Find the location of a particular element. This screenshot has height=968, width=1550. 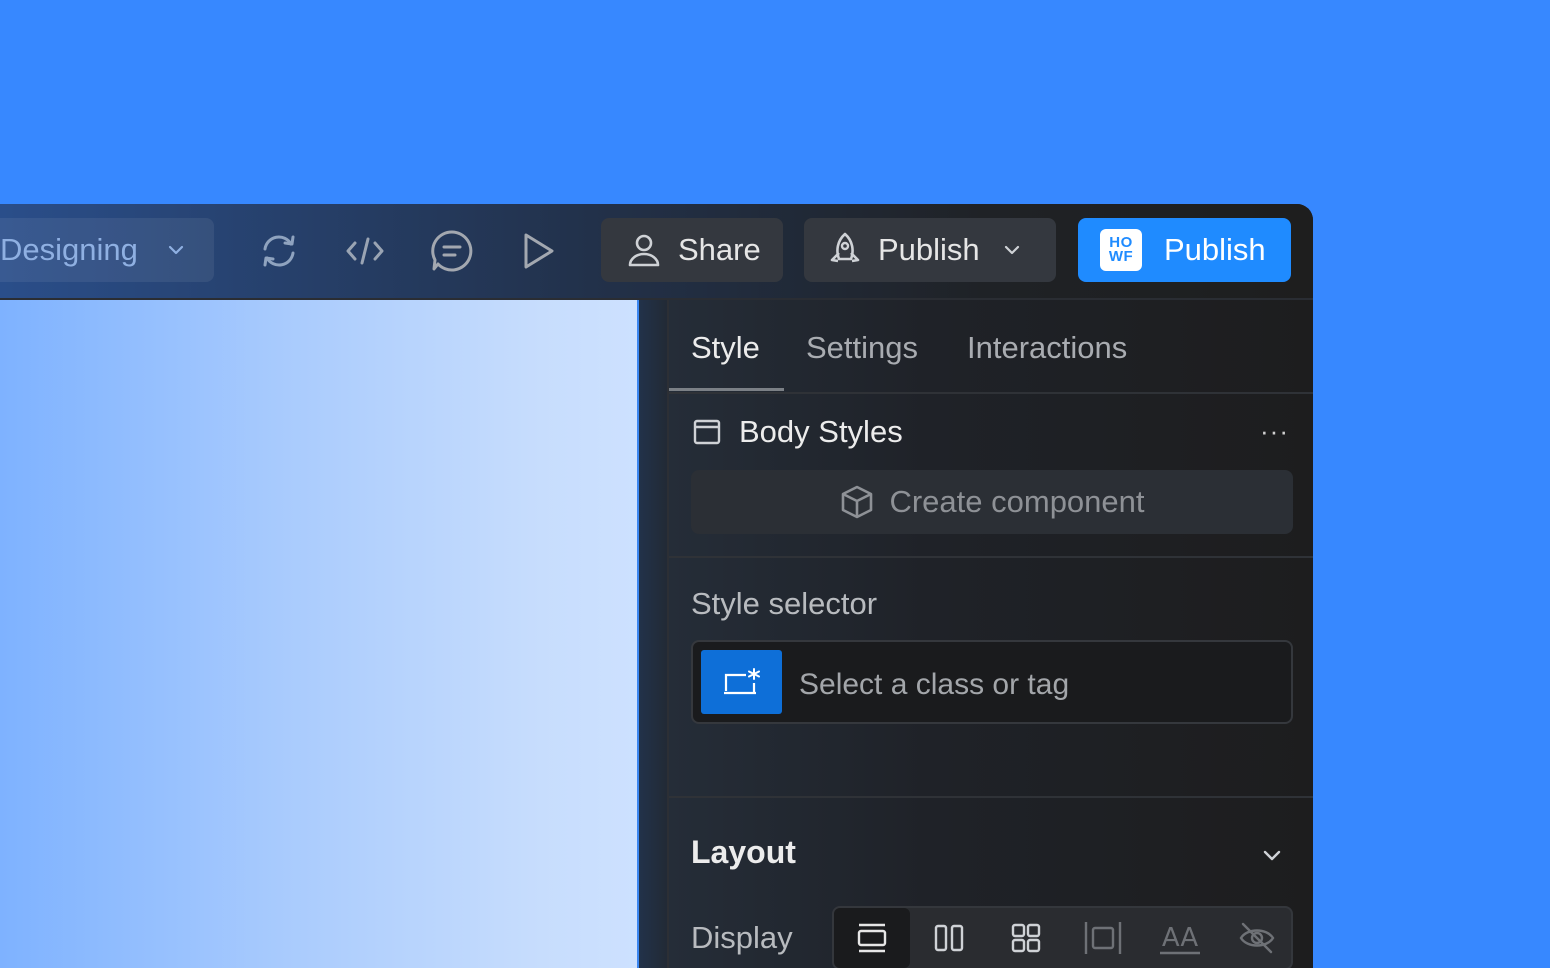

publish-dropdown-button: Publish is located at coordinates (930, 250).